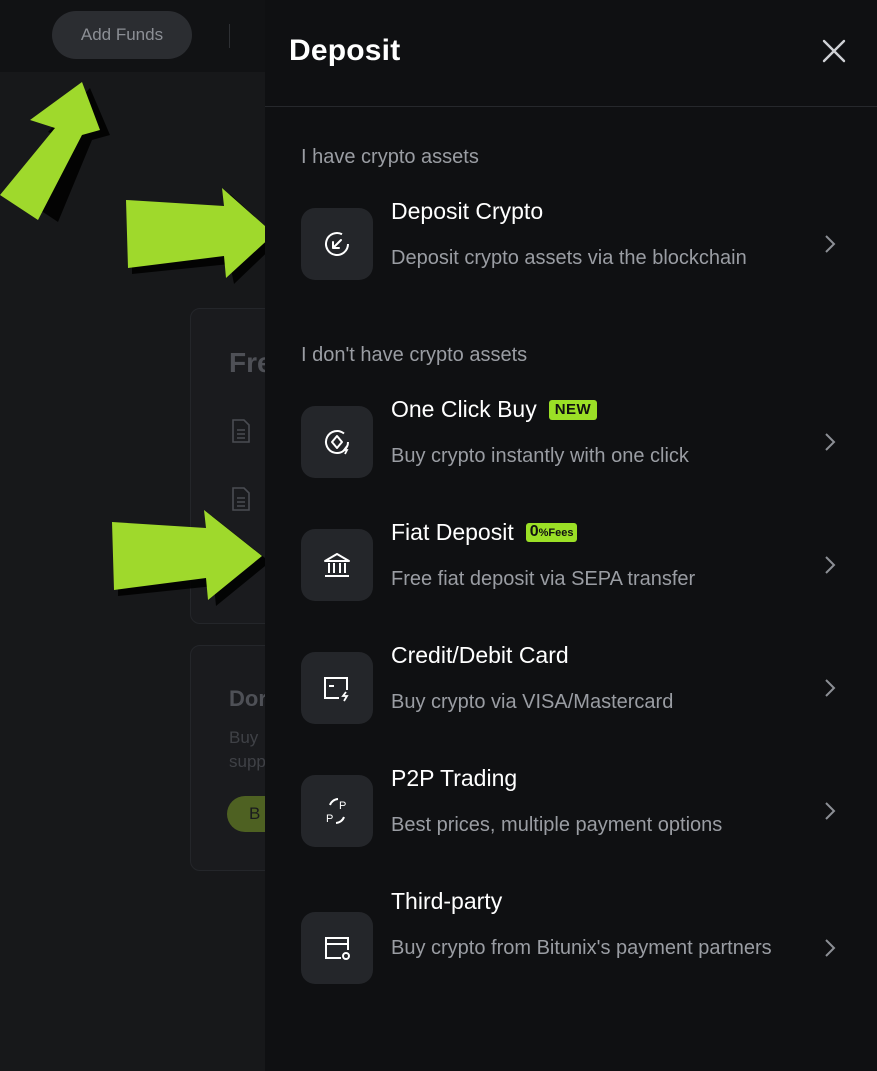  What do you see at coordinates (337, 811) in the screenshot?
I see `p2p-icon: P P` at bounding box center [337, 811].